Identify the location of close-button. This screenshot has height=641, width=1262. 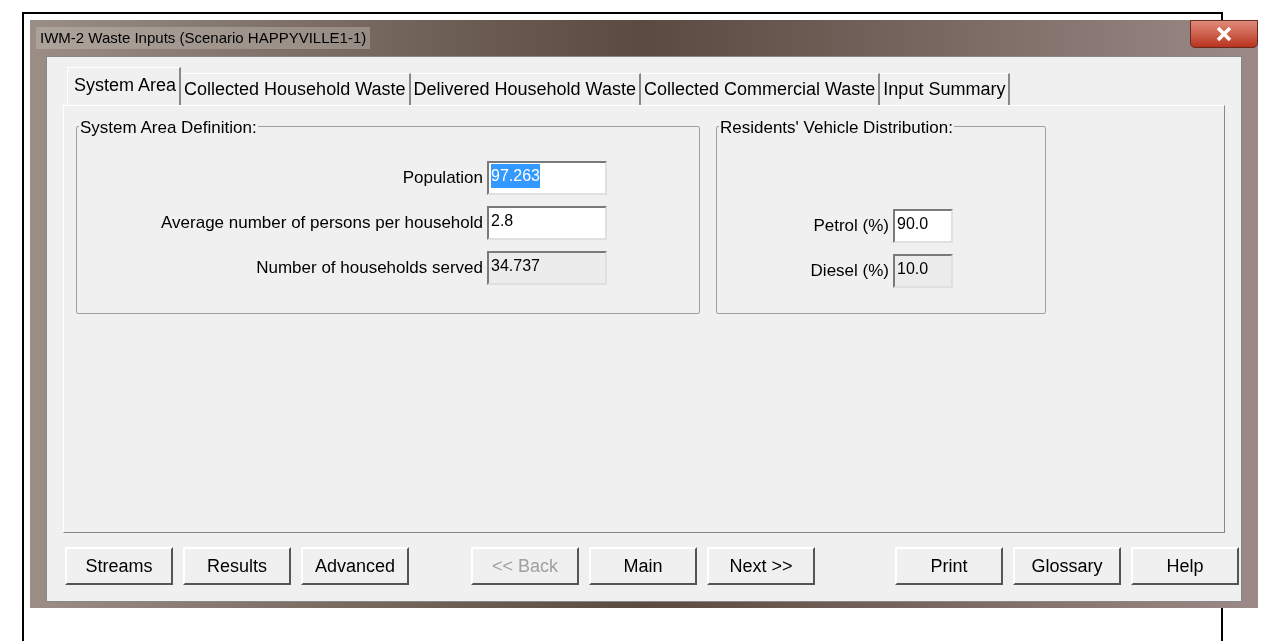
(1224, 34).